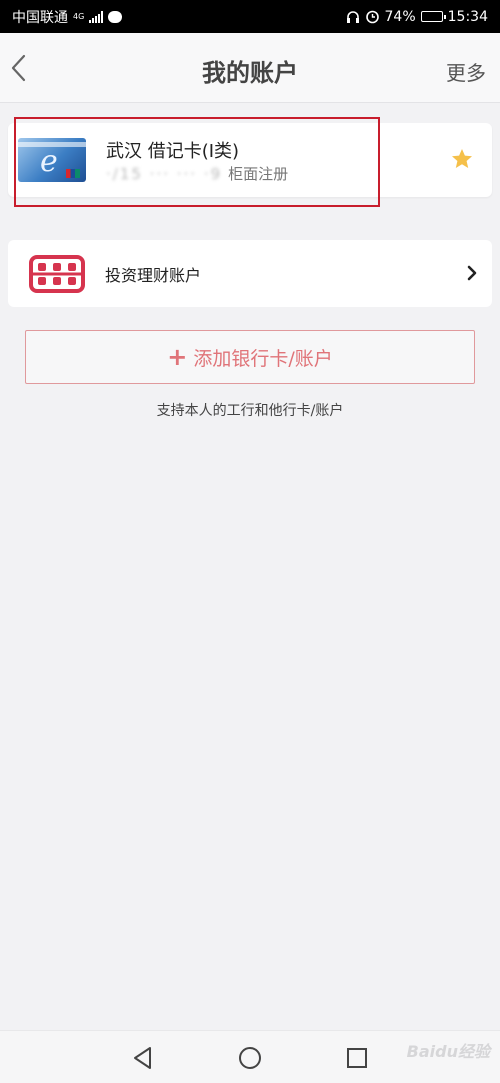  What do you see at coordinates (73, 173) in the screenshot?
I see `unionpay-icon` at bounding box center [73, 173].